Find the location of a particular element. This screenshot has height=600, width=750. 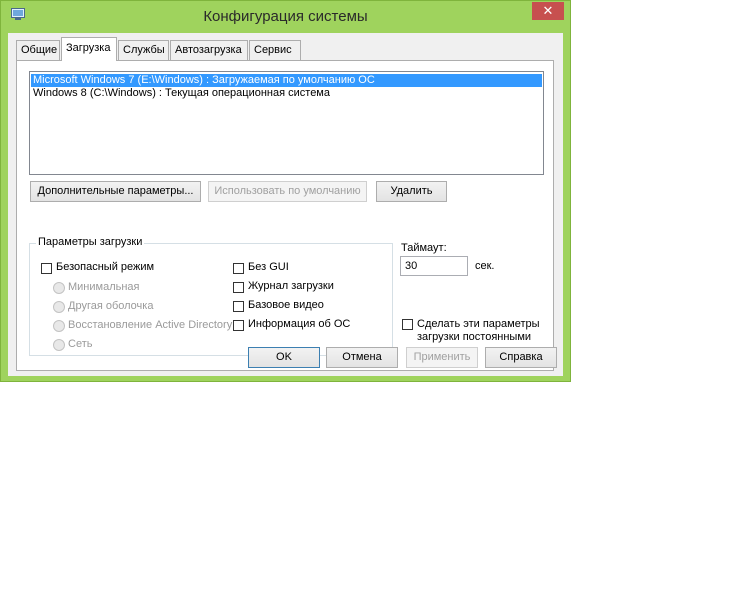

base-video-label: Базовое видео is located at coordinates (286, 305).